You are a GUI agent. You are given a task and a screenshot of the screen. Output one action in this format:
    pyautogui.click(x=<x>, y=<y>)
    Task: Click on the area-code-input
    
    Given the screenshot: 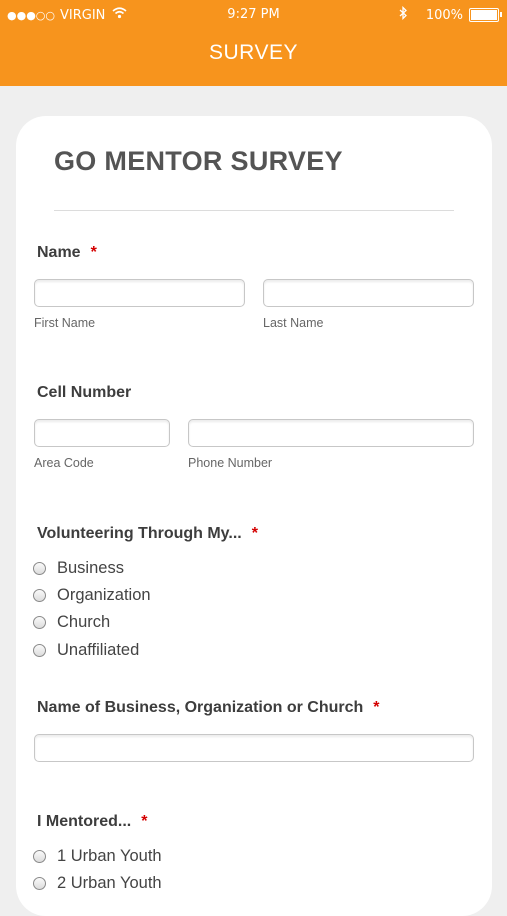 What is the action you would take?
    pyautogui.click(x=102, y=433)
    